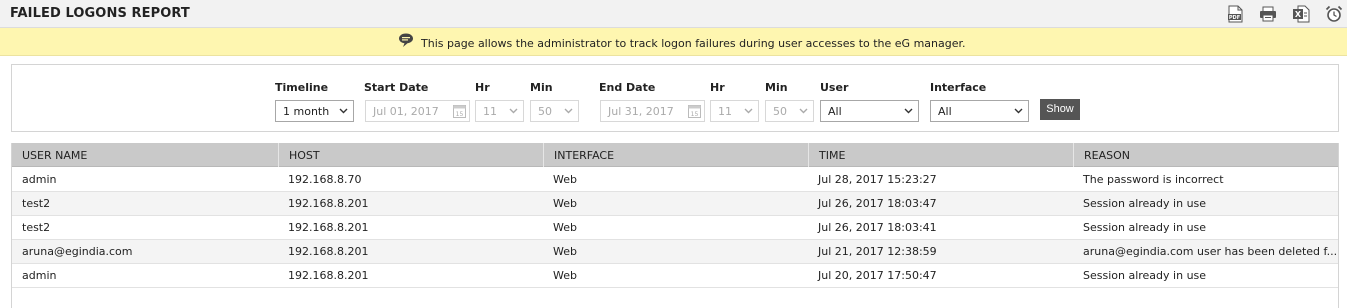 The height and width of the screenshot is (308, 1347). Describe the element at coordinates (979, 111) in the screenshot. I see `interface-select: All` at that location.